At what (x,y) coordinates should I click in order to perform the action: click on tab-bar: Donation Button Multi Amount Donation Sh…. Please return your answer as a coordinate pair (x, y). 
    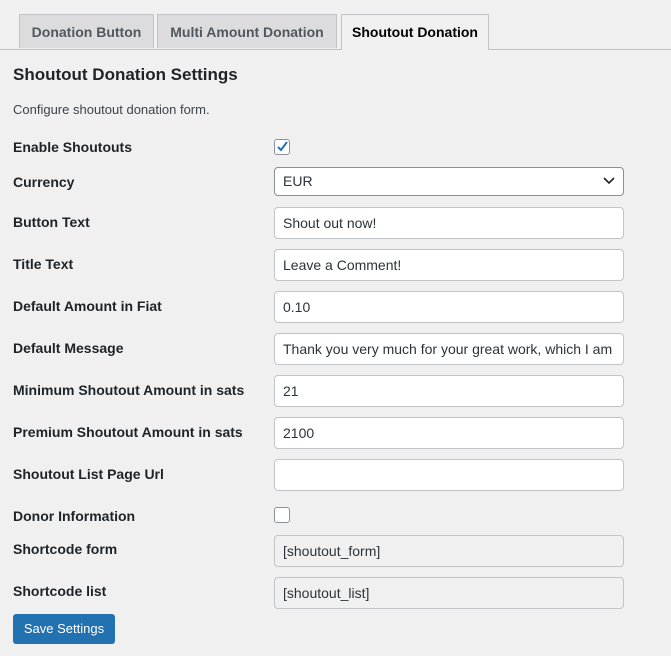
    Looking at the image, I should click on (335, 25).